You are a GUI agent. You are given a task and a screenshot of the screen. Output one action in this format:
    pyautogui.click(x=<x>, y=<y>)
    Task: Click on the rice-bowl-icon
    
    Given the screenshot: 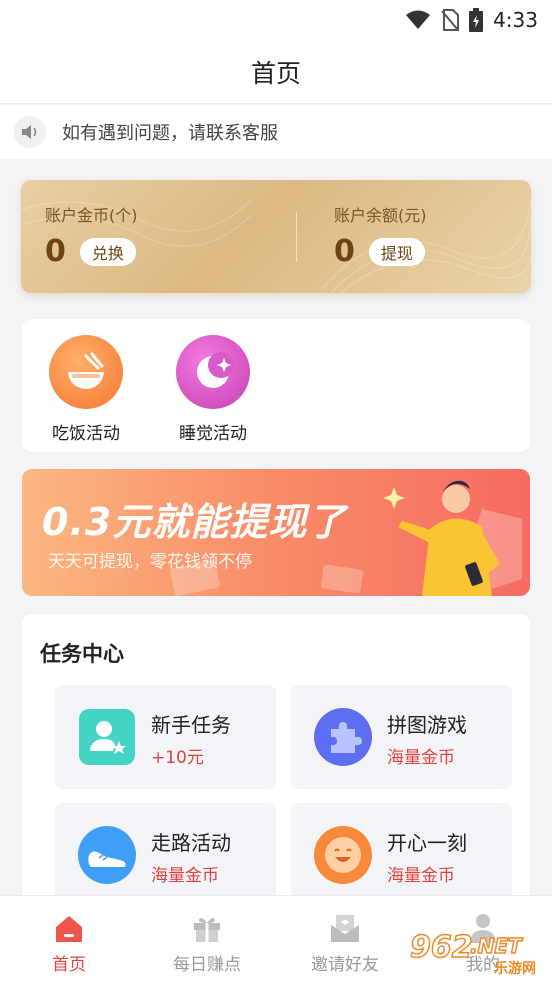 What is the action you would take?
    pyautogui.click(x=86, y=372)
    